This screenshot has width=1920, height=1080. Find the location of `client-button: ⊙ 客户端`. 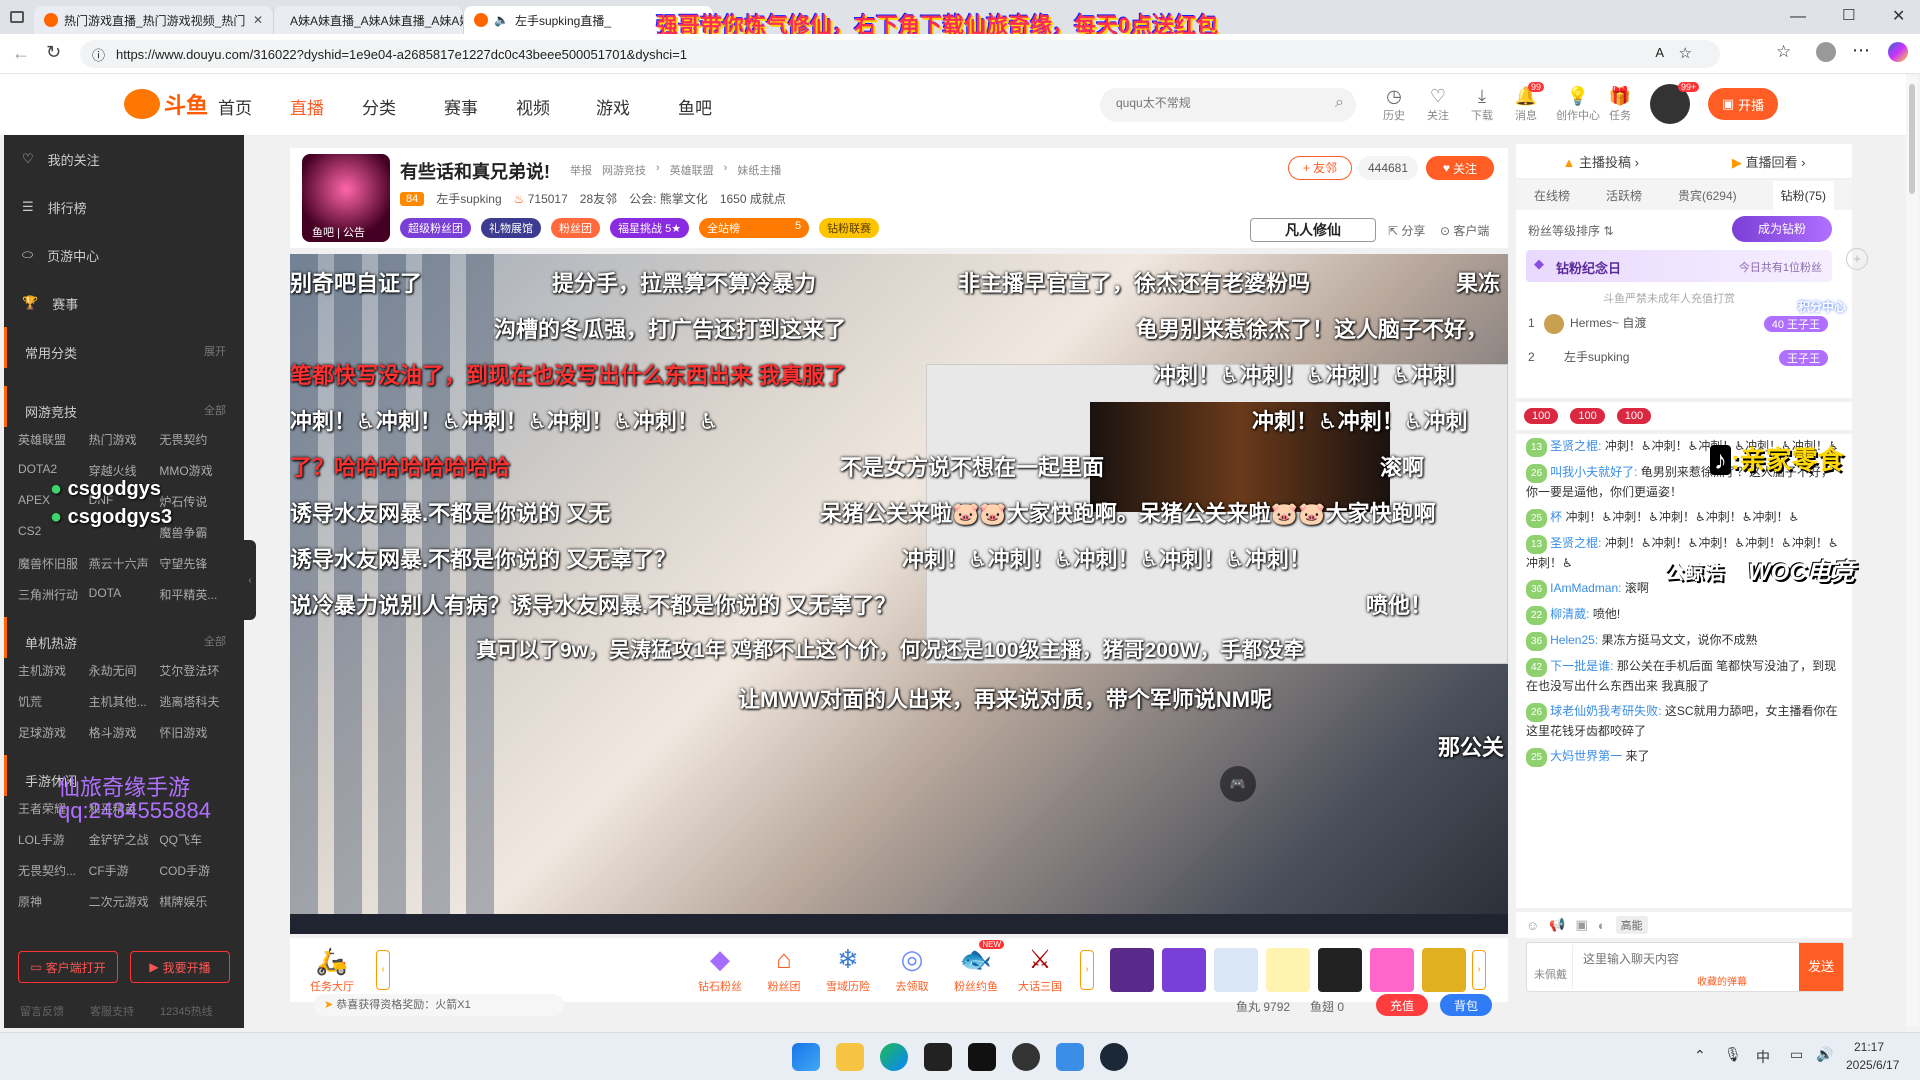

client-button: ⊙ 客户端 is located at coordinates (1464, 230).